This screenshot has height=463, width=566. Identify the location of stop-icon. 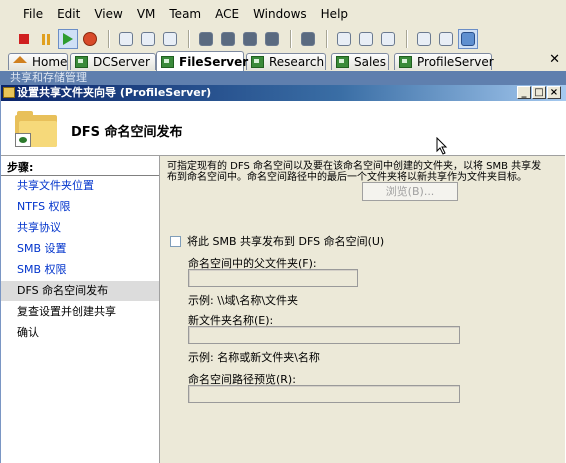
(24, 39).